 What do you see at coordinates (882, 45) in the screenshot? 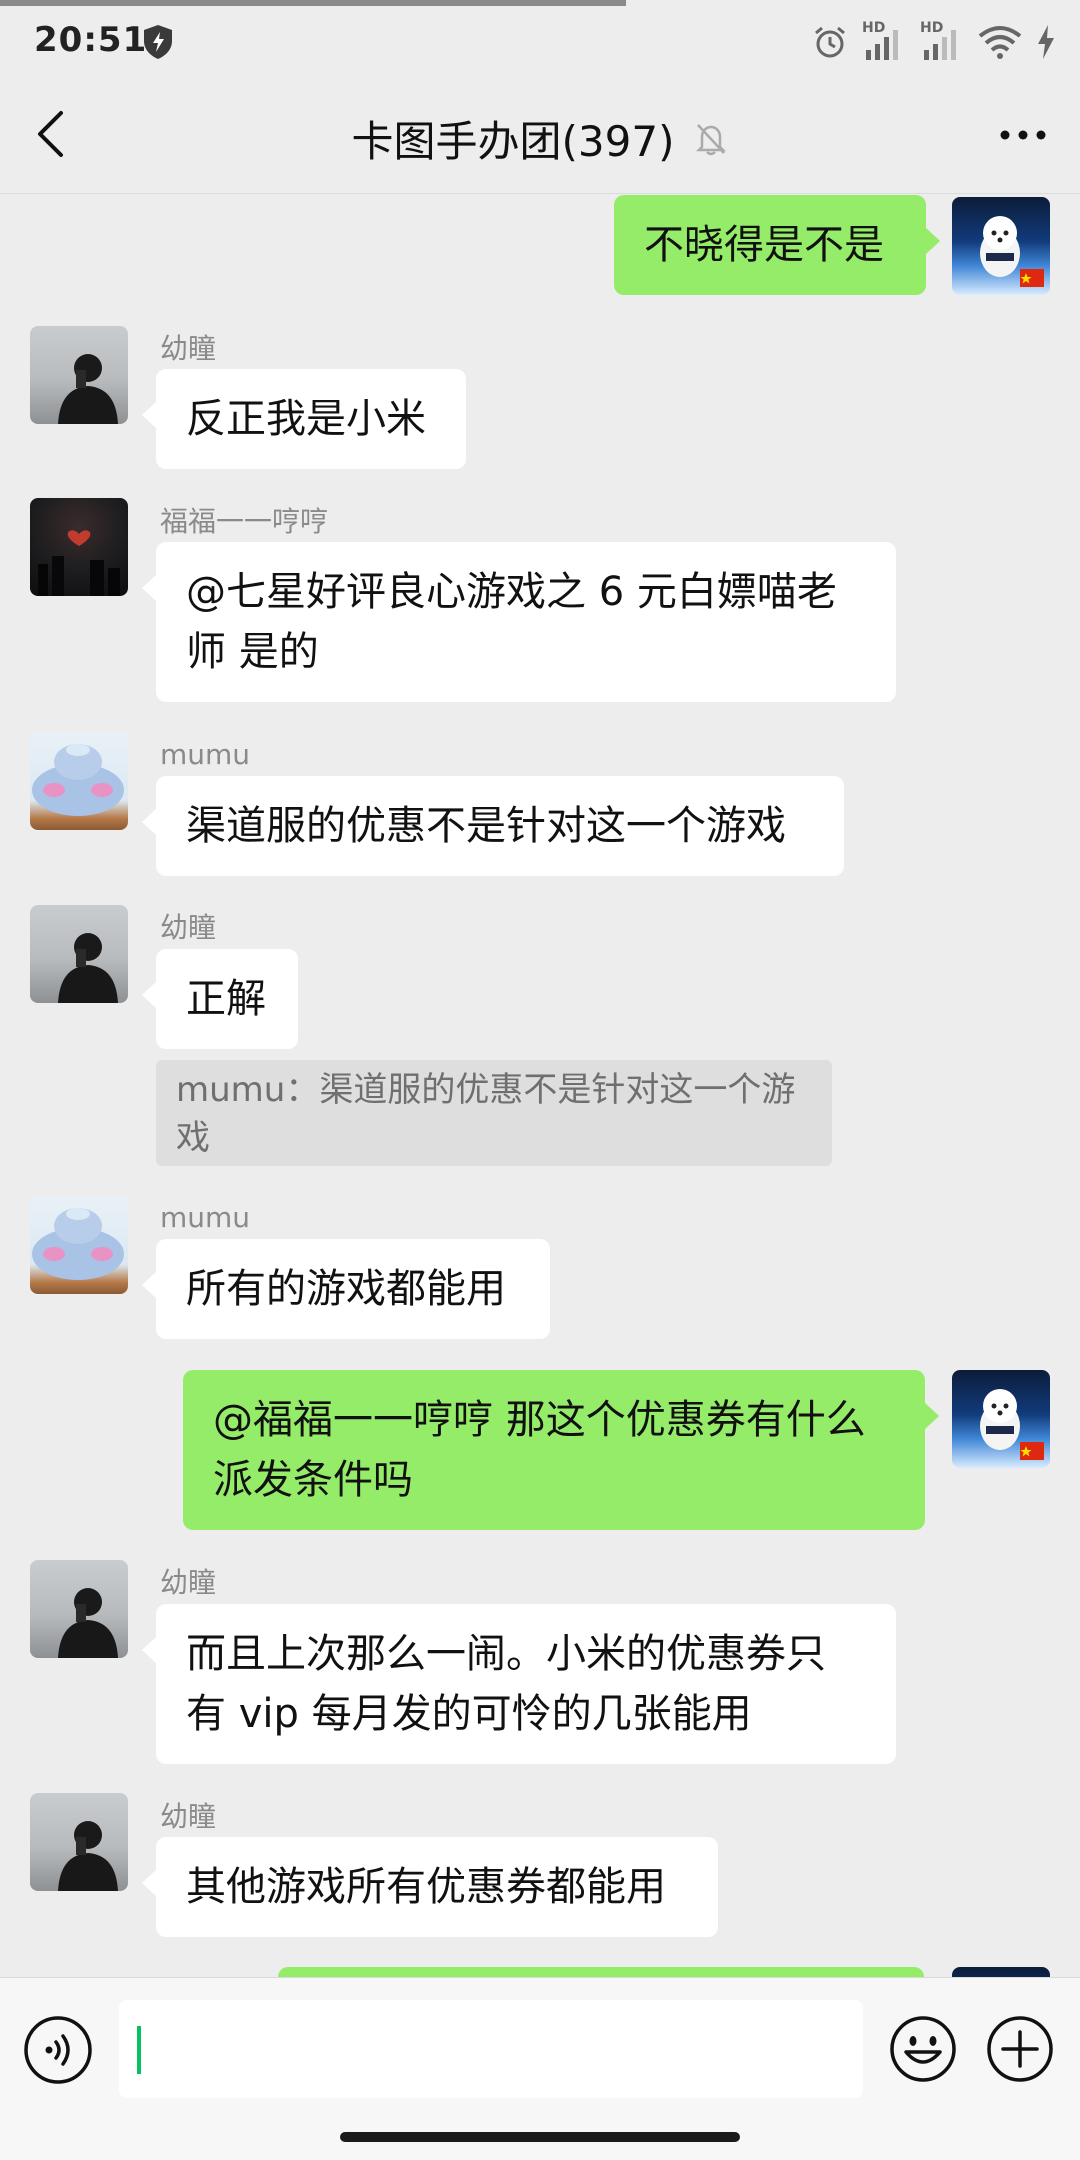
I see `signal-bars-icon` at bounding box center [882, 45].